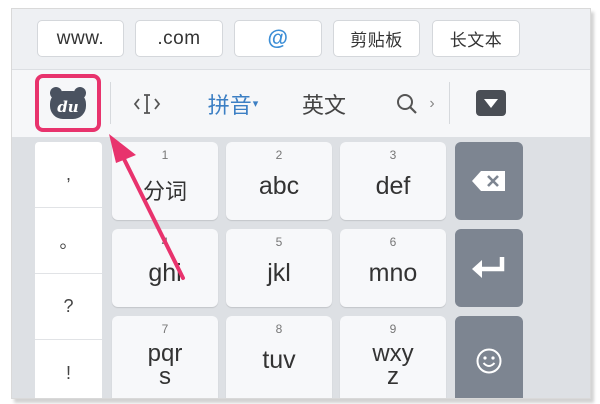  What do you see at coordinates (376, 38) in the screenshot?
I see `shortcut-clipboard-button: 剪贴板` at bounding box center [376, 38].